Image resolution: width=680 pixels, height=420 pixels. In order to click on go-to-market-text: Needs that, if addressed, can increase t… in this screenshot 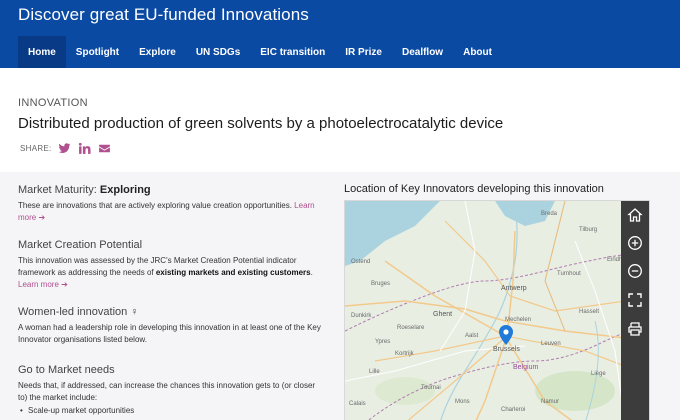, I will do `click(167, 391)`.